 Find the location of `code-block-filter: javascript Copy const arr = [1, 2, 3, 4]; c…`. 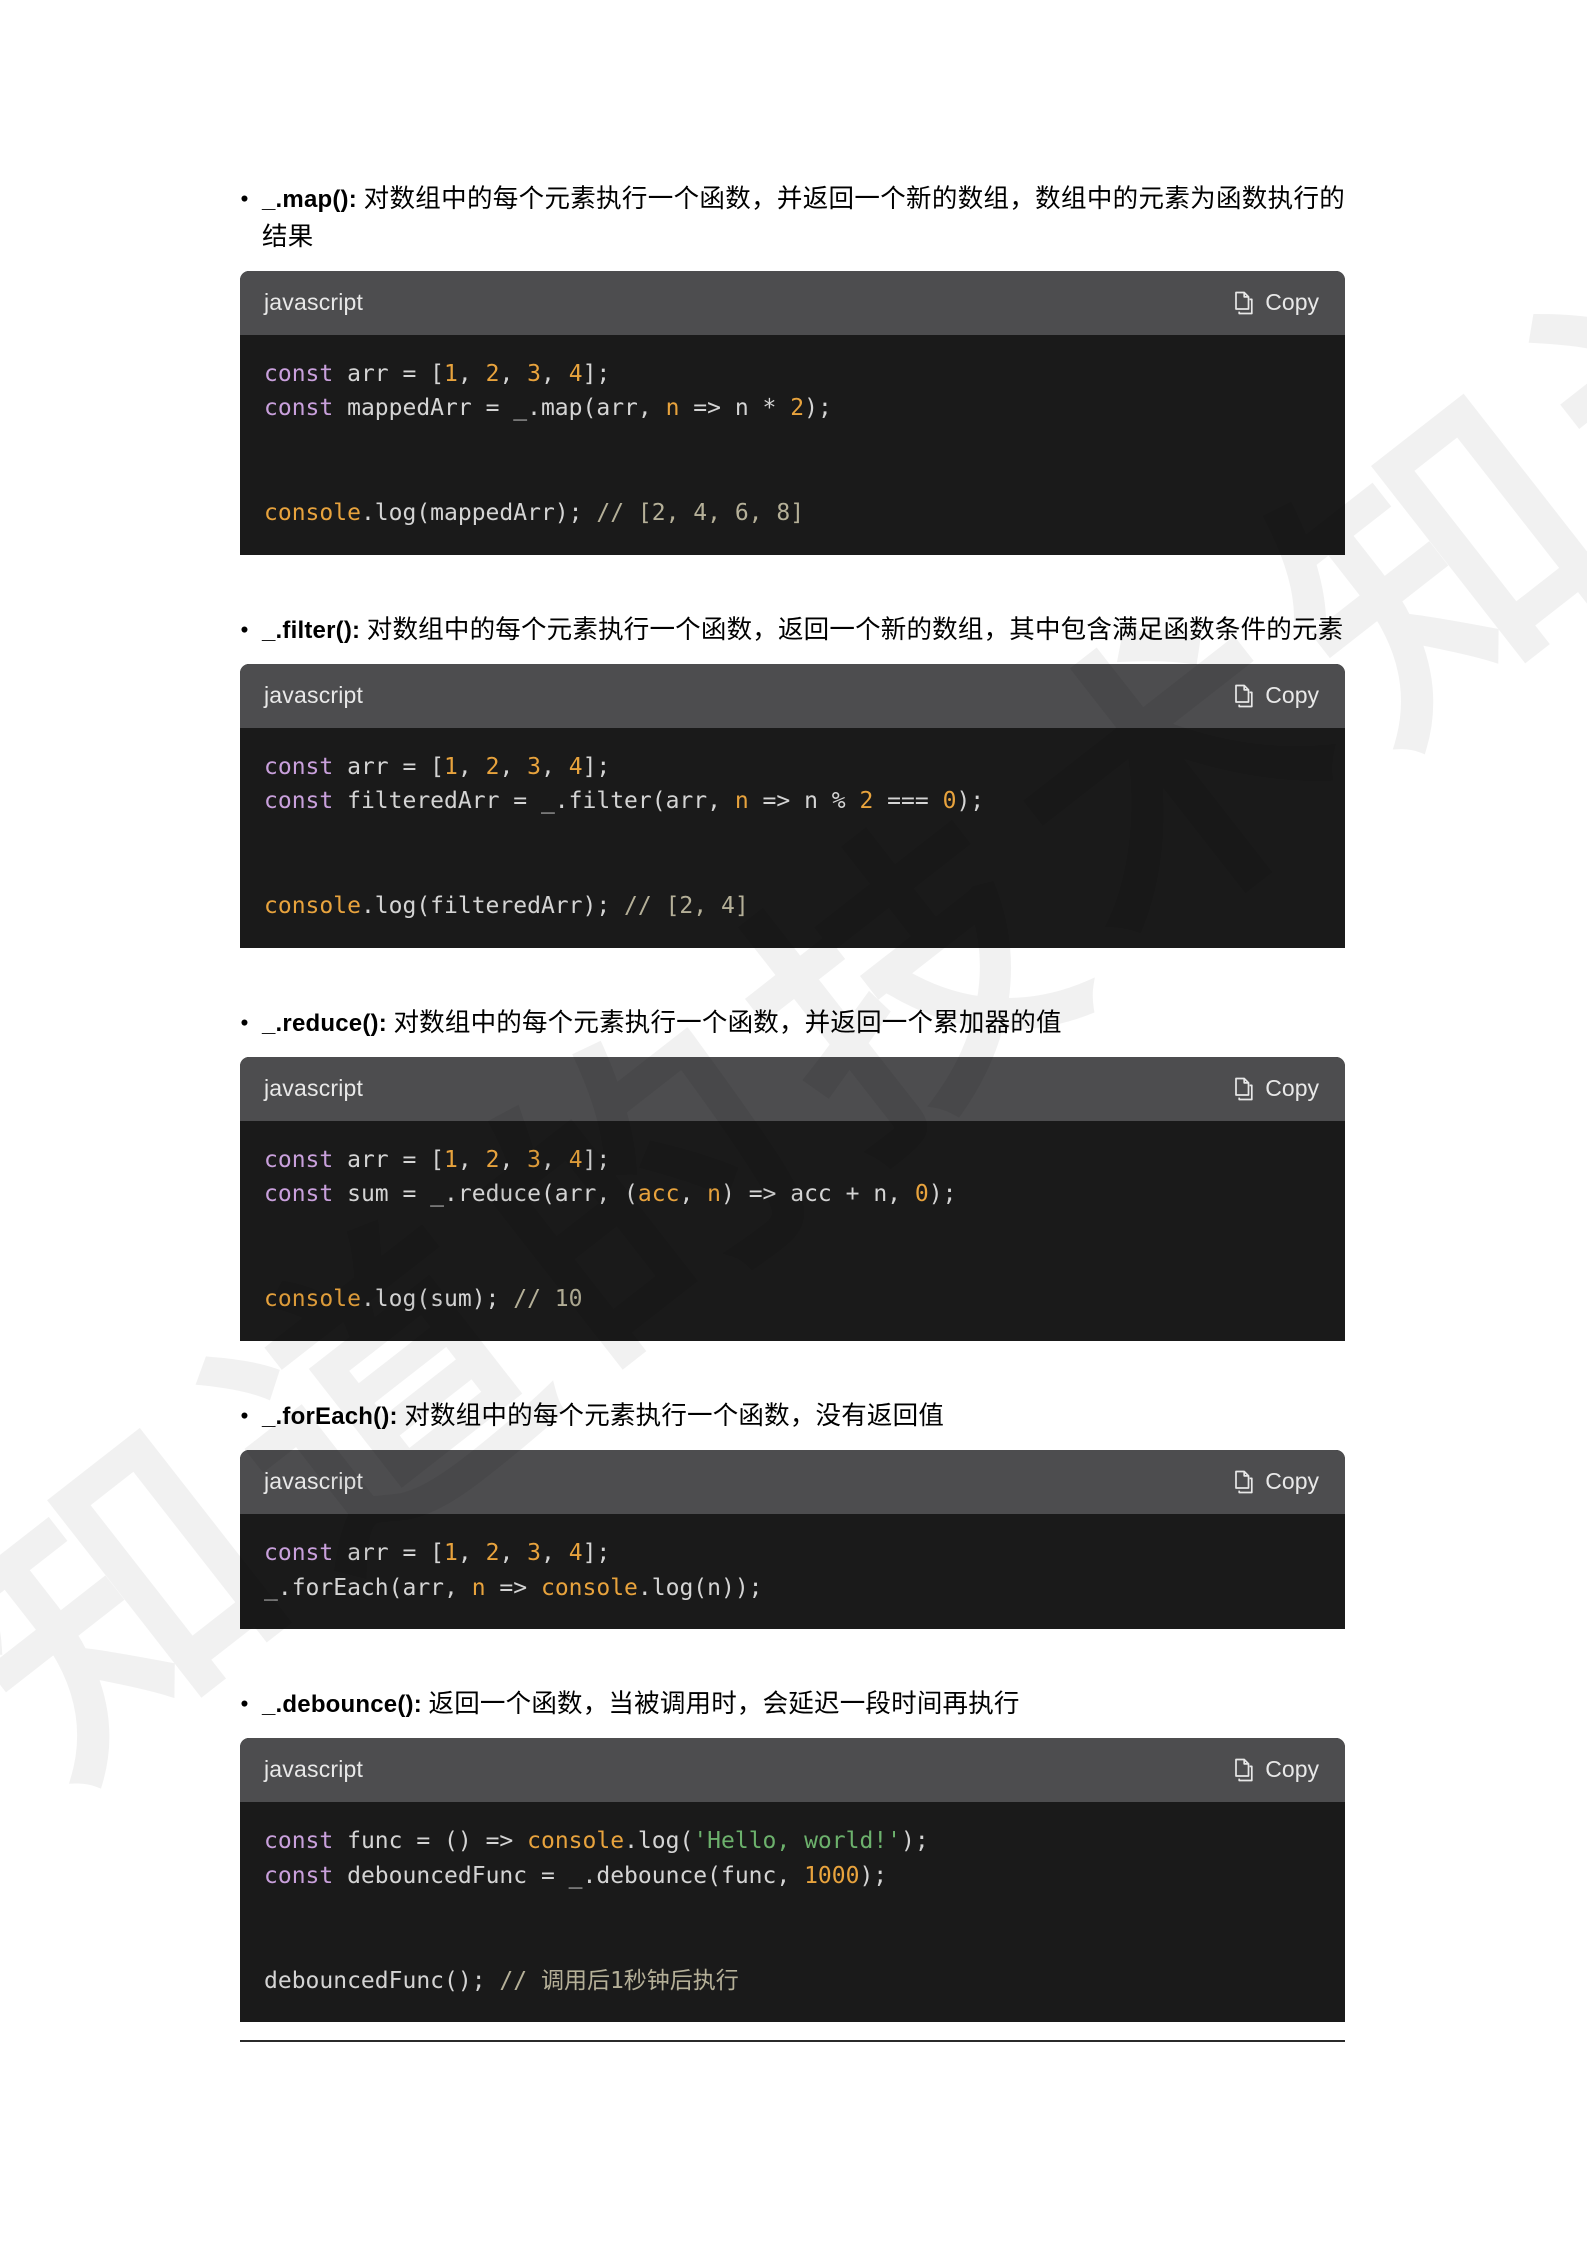

code-block-filter: javascript Copy const arr = [1, 2, 3, 4]; c… is located at coordinates (792, 806).